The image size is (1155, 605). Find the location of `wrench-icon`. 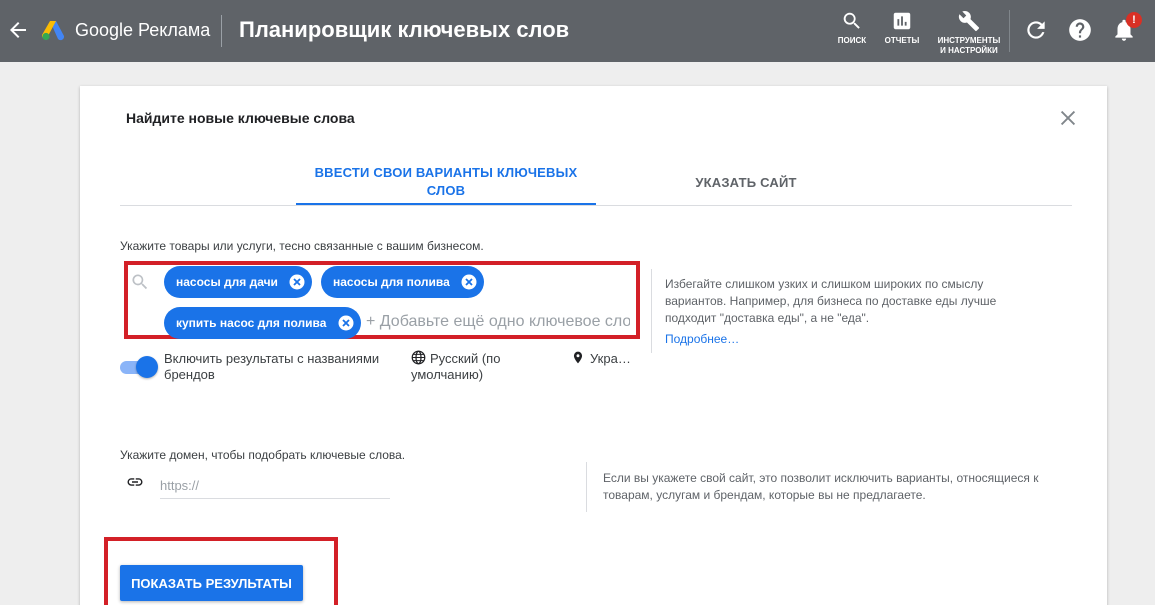

wrench-icon is located at coordinates (969, 21).